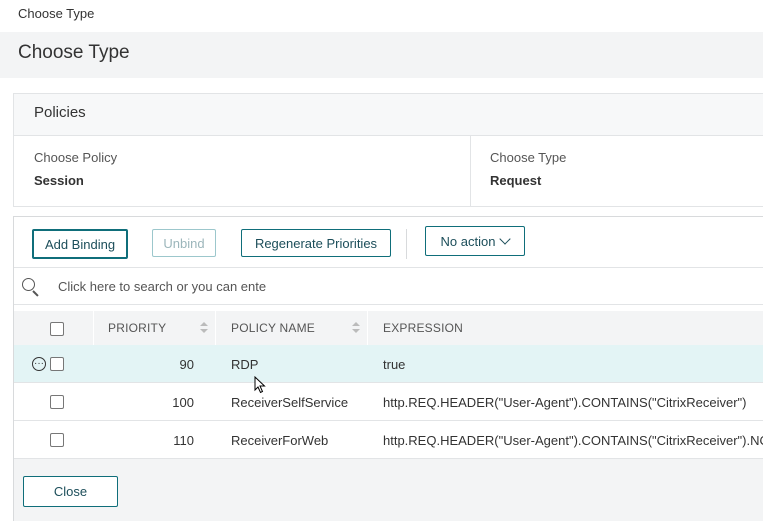  Describe the element at coordinates (423, 328) in the screenshot. I see `expression-header-label: EXPRESSION` at that location.